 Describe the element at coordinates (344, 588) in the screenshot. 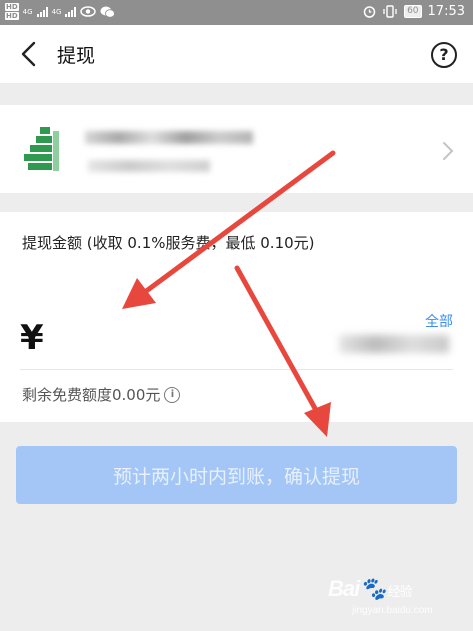

I see `watermark-brand: Bai` at that location.